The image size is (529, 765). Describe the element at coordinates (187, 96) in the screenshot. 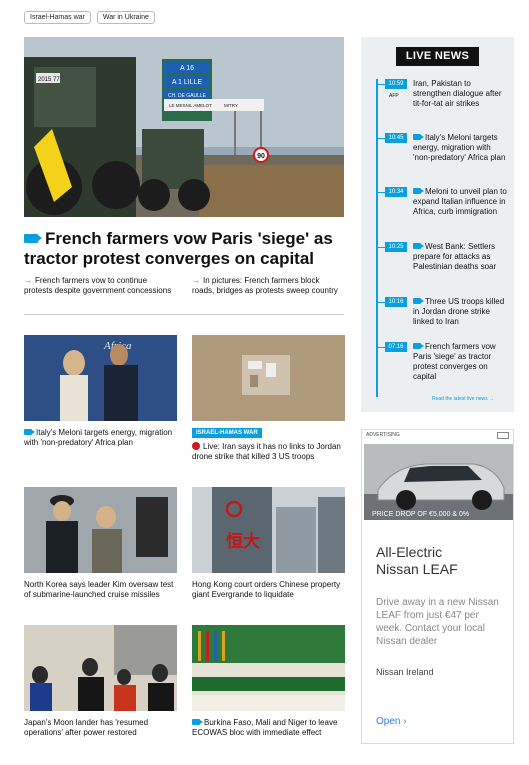

I see `sign-cdg: CH. DE GAULLE` at that location.